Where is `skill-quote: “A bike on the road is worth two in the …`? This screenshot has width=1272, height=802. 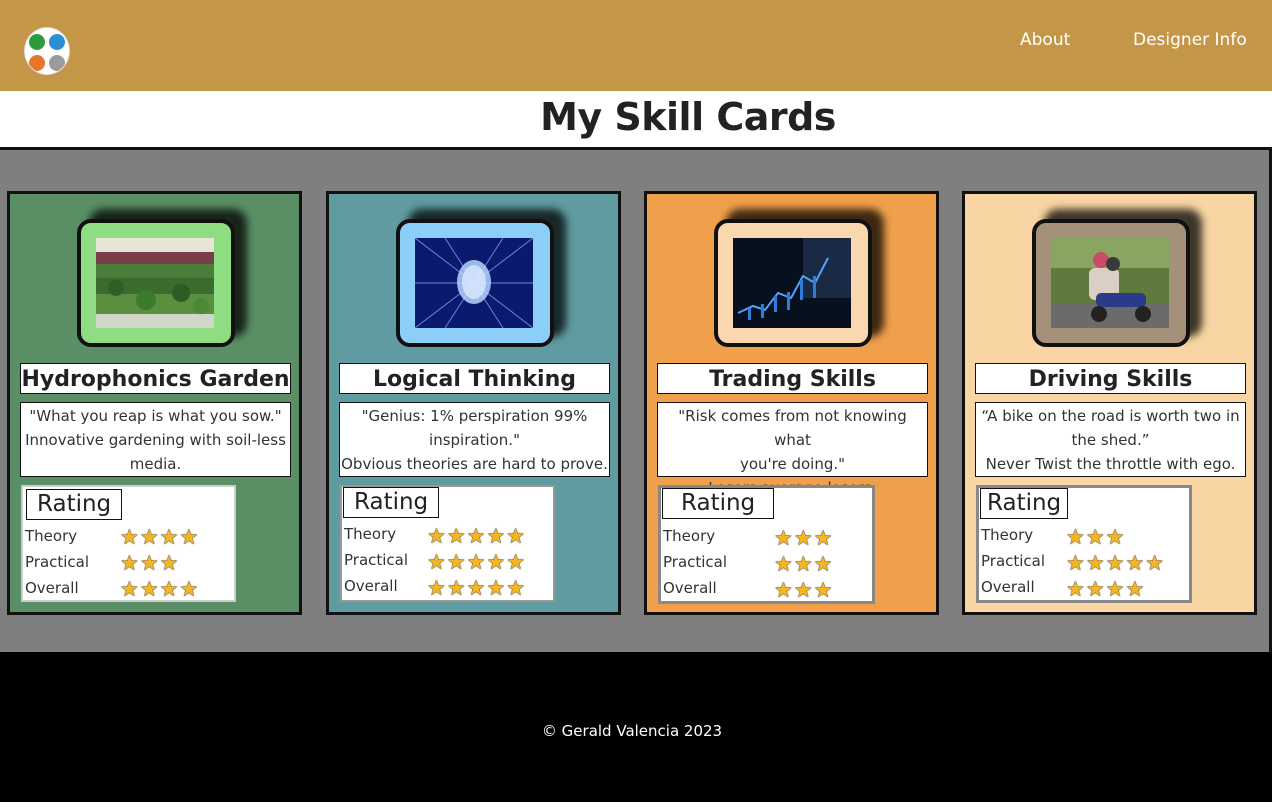 skill-quote: “A bike on the road is worth two in the … is located at coordinates (1110, 439).